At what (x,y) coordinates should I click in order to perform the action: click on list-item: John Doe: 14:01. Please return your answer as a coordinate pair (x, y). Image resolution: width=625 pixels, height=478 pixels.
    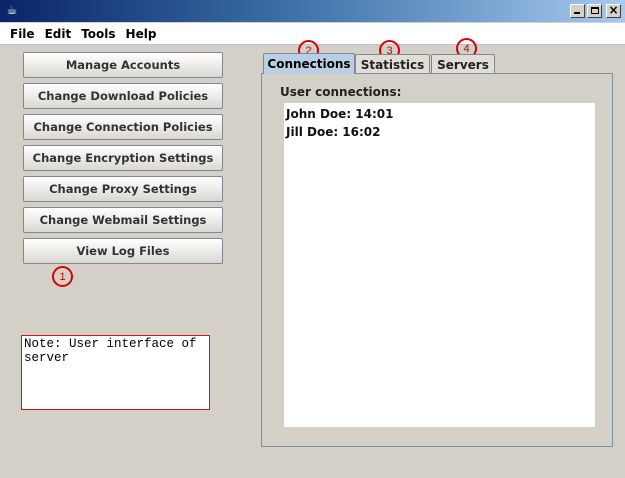
    Looking at the image, I should click on (439, 114).